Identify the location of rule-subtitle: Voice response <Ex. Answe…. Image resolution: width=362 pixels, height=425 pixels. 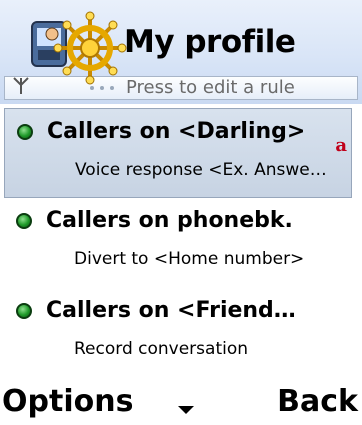
(201, 170).